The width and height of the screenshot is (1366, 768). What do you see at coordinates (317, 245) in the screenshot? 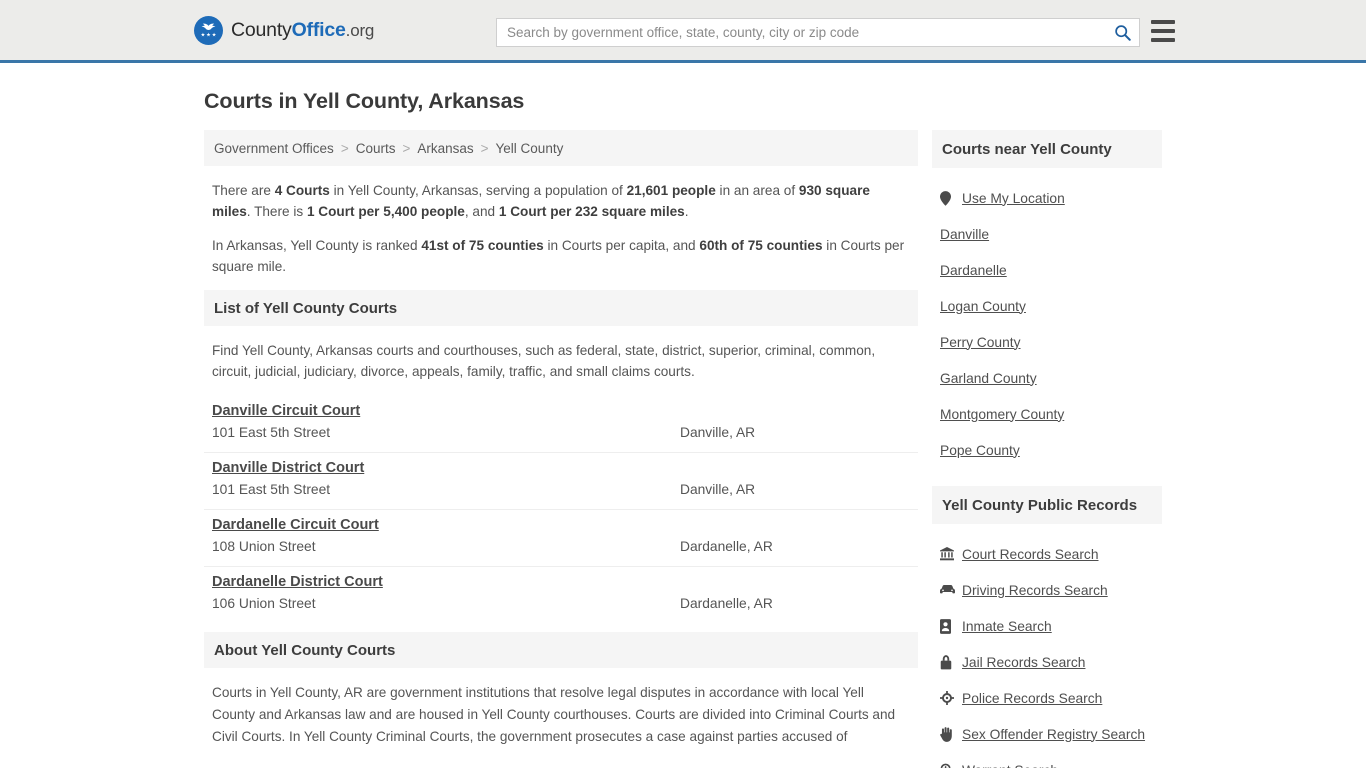
I see `stats-text: In Arkansas, Yell County is ranked` at bounding box center [317, 245].